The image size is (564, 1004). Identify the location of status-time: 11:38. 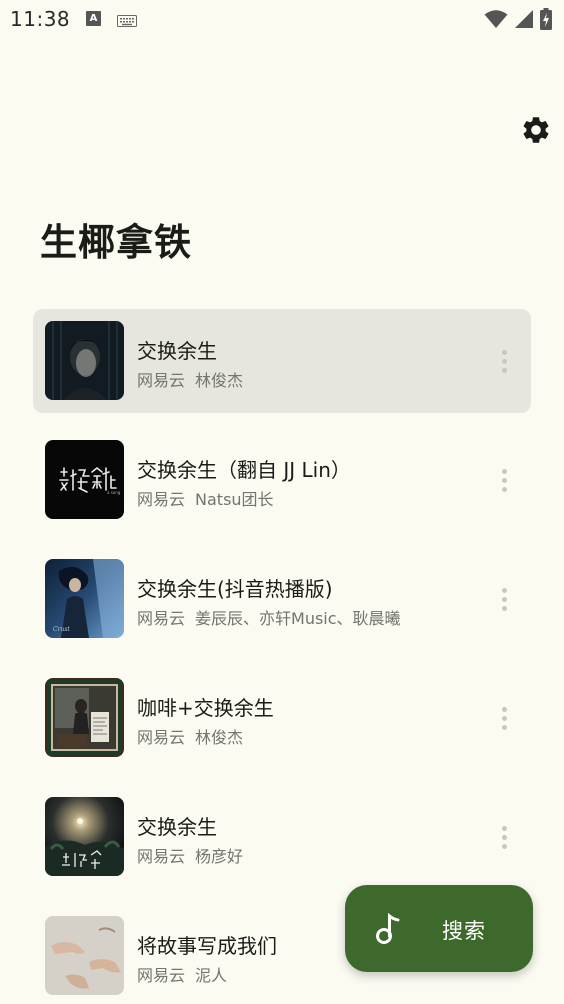
(40, 19).